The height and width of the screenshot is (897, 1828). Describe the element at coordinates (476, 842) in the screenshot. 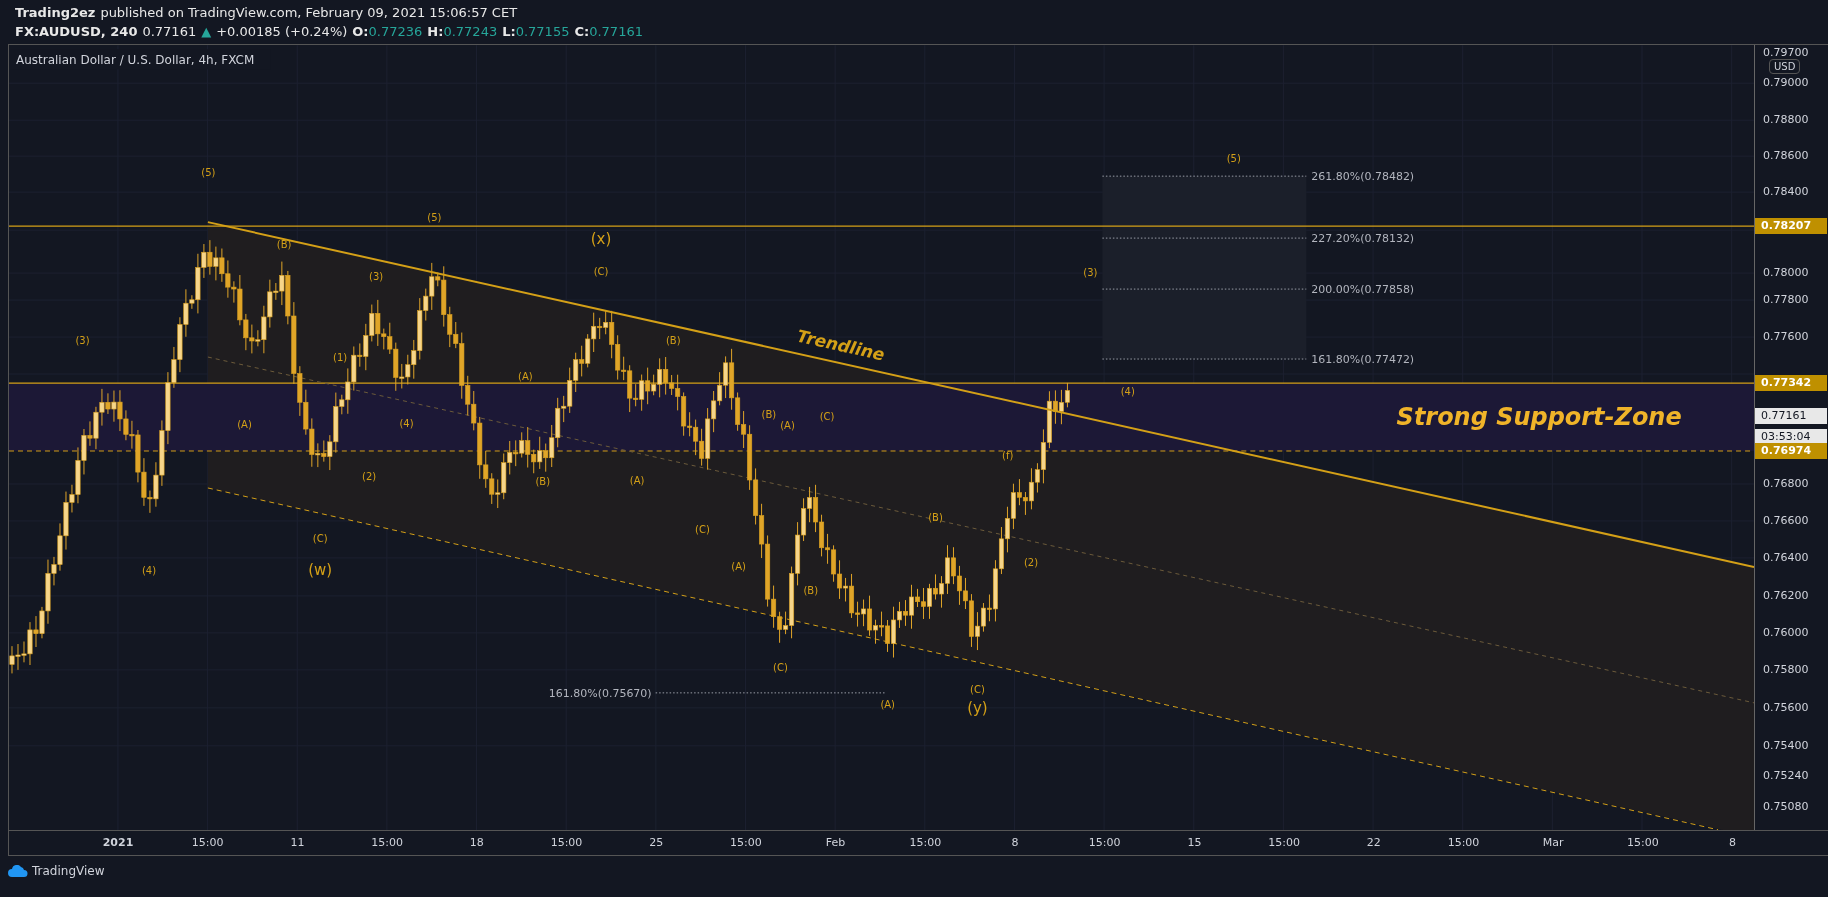

I see `time-axis-label: 18` at that location.